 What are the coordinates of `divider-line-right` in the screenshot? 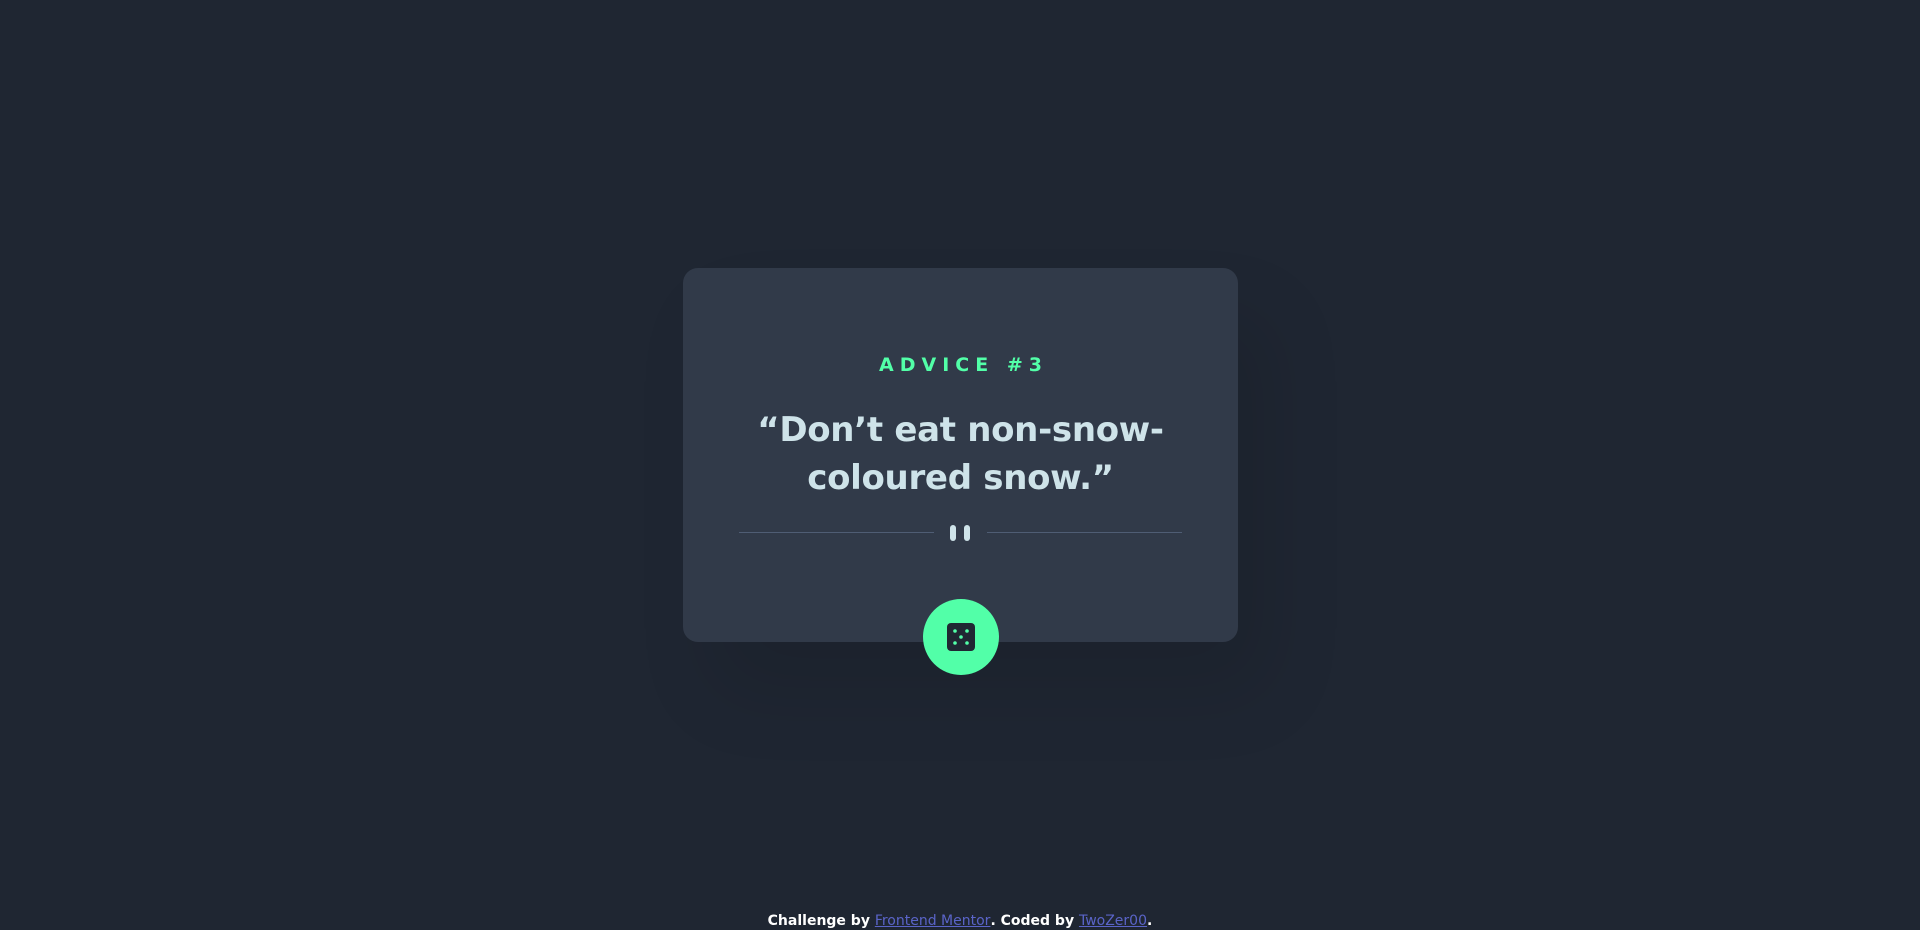 It's located at (1084, 532).